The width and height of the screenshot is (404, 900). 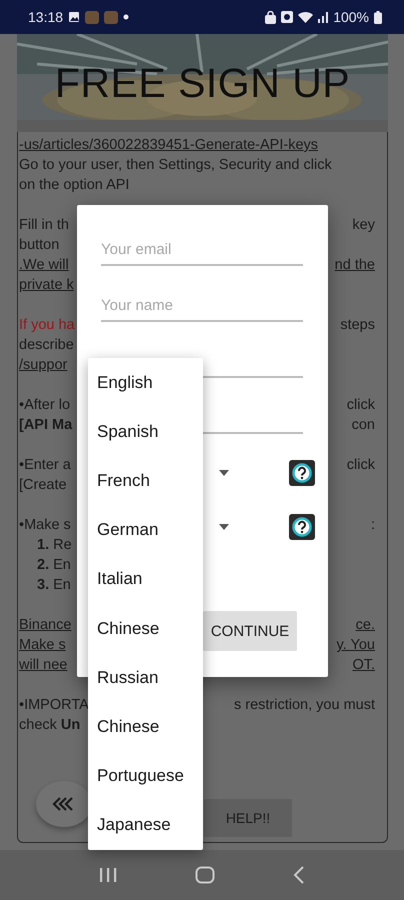 I want to click on clock: 13:18, so click(x=46, y=17).